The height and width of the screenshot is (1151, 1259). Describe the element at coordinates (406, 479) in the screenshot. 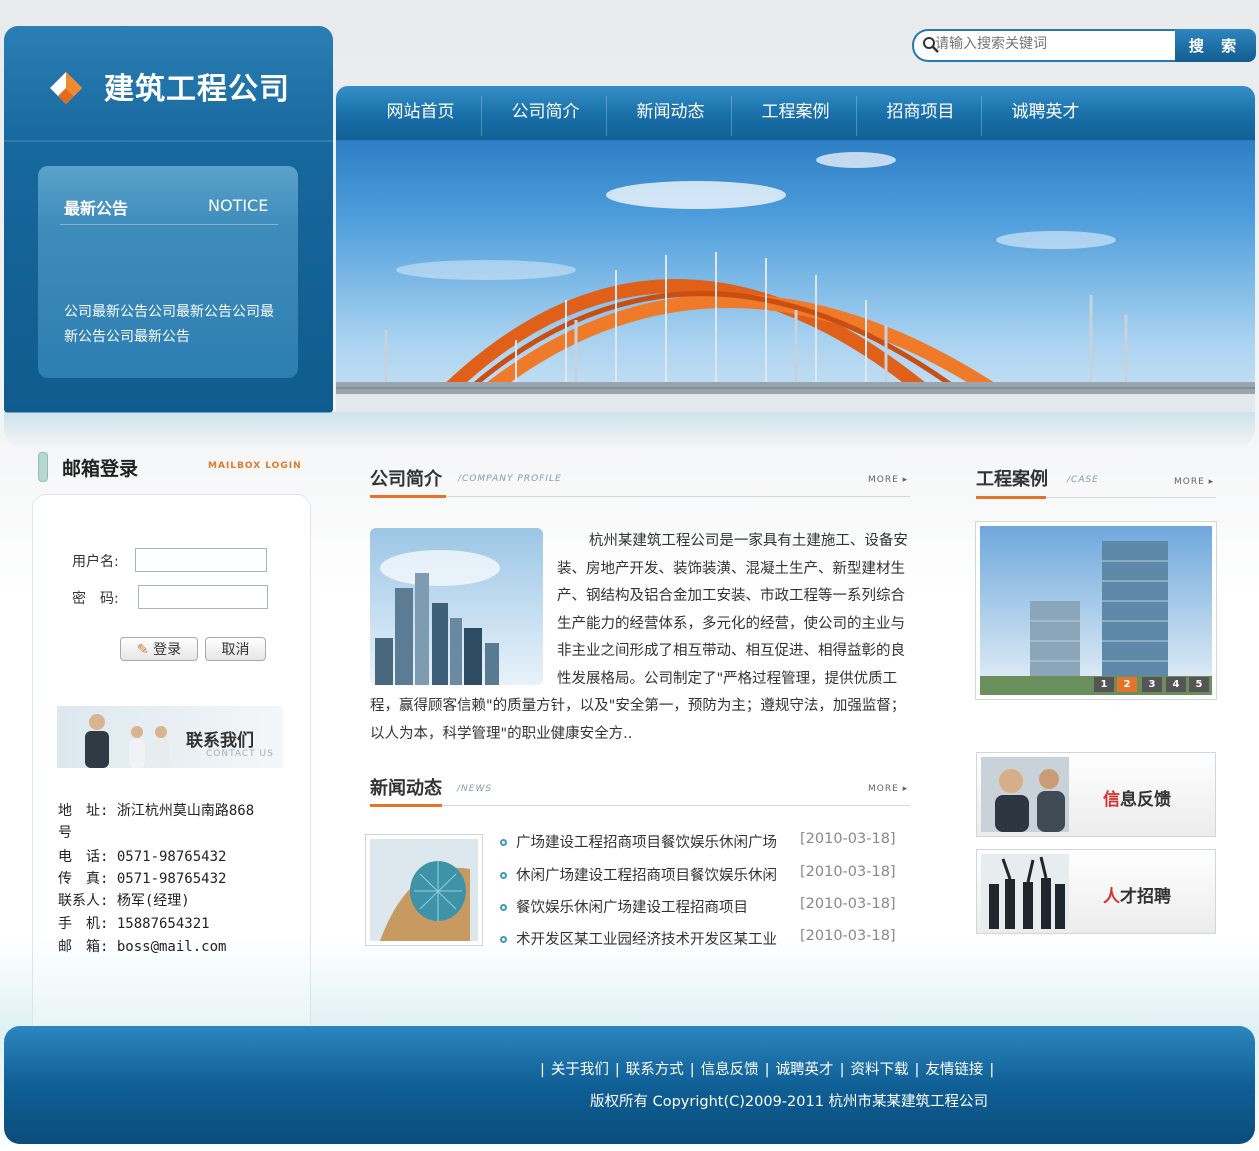

I see `about-title: 公司简介` at that location.